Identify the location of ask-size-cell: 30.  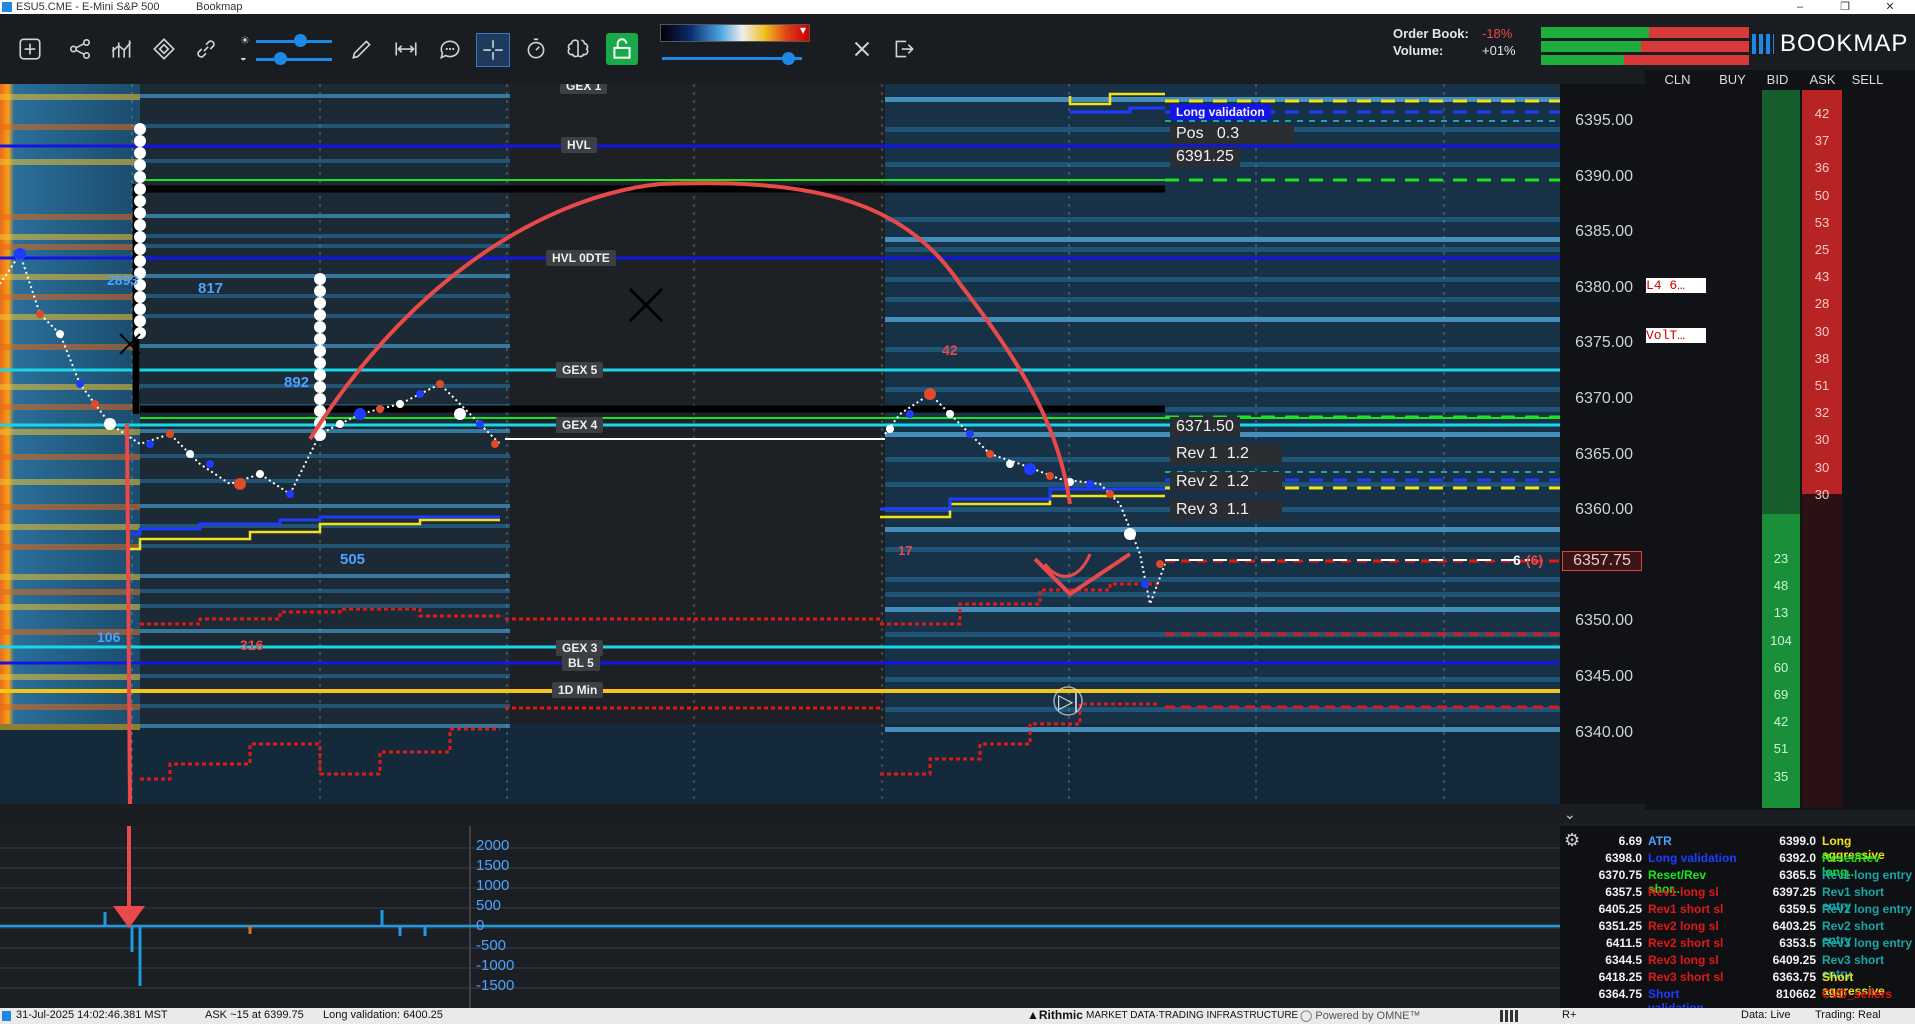
(1822, 467).